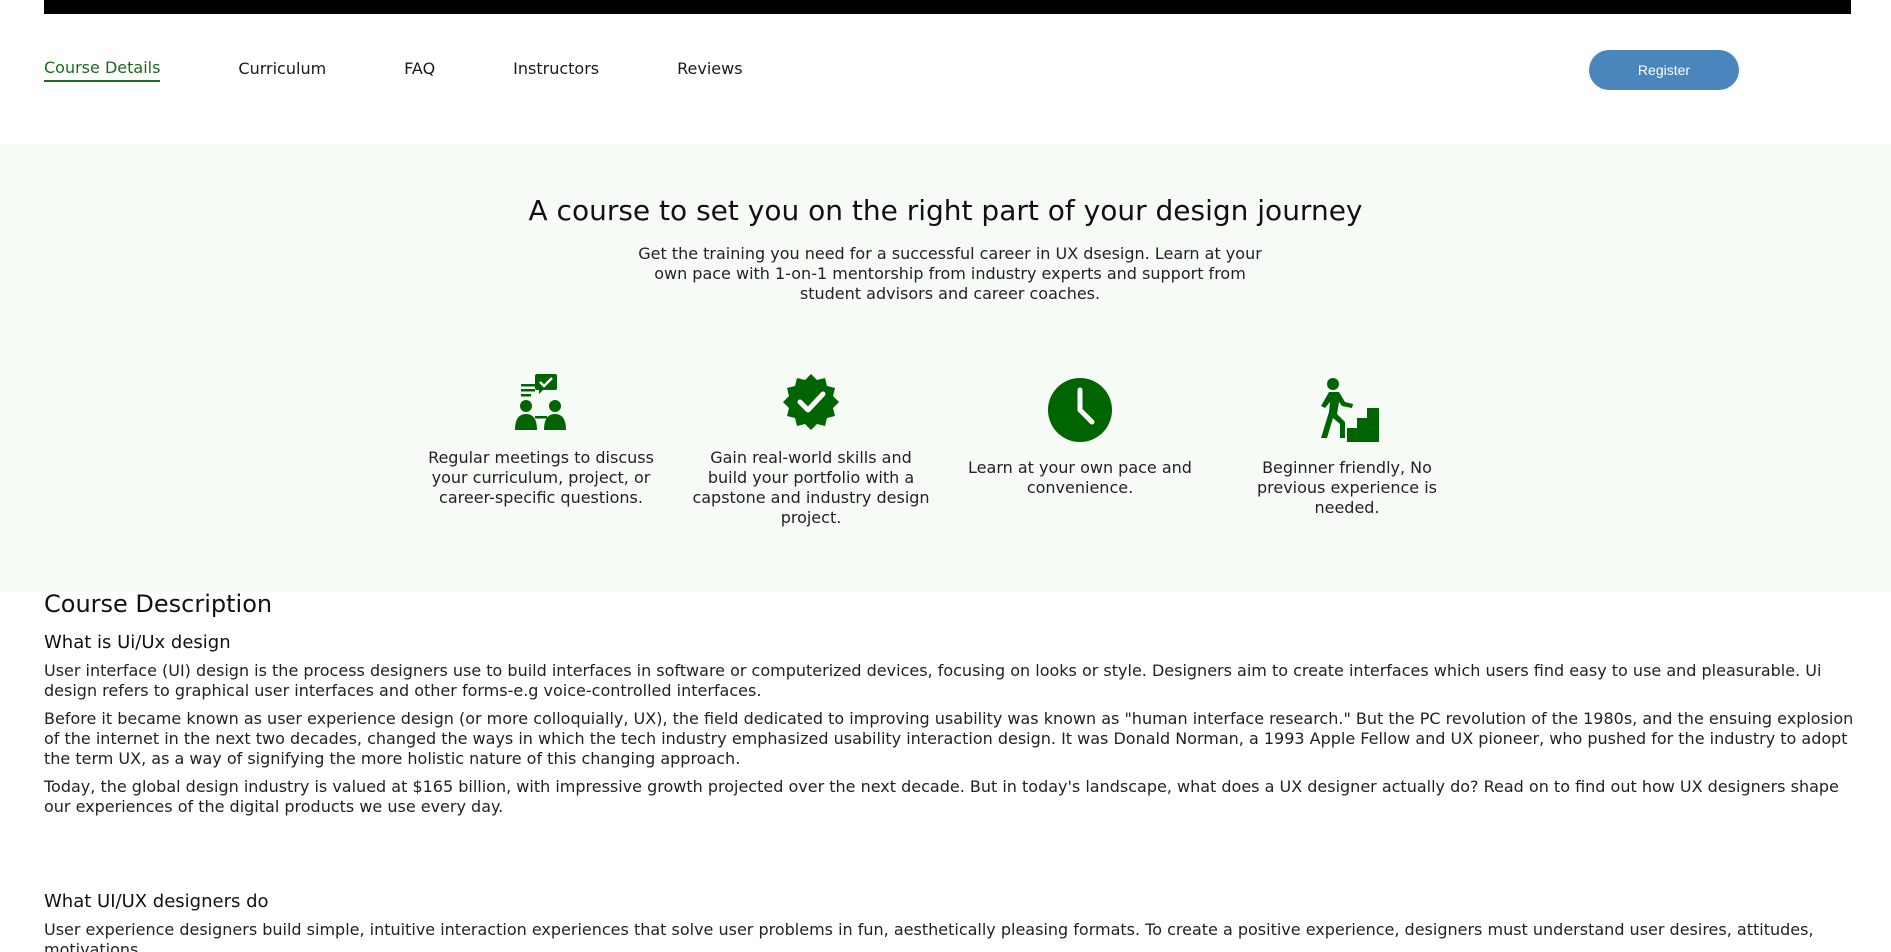 This screenshot has width=1891, height=952. What do you see at coordinates (1347, 404) in the screenshot?
I see `stairs-climber-icon` at bounding box center [1347, 404].